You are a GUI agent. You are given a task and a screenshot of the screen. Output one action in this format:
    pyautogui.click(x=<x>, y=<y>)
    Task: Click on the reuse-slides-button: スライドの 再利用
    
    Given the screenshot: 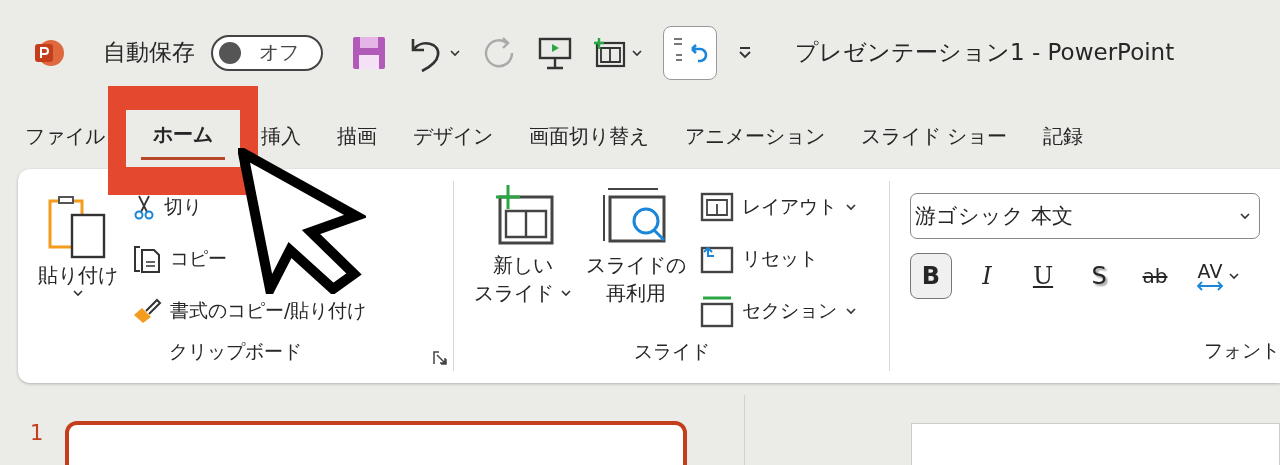 What is the action you would take?
    pyautogui.click(x=636, y=257)
    